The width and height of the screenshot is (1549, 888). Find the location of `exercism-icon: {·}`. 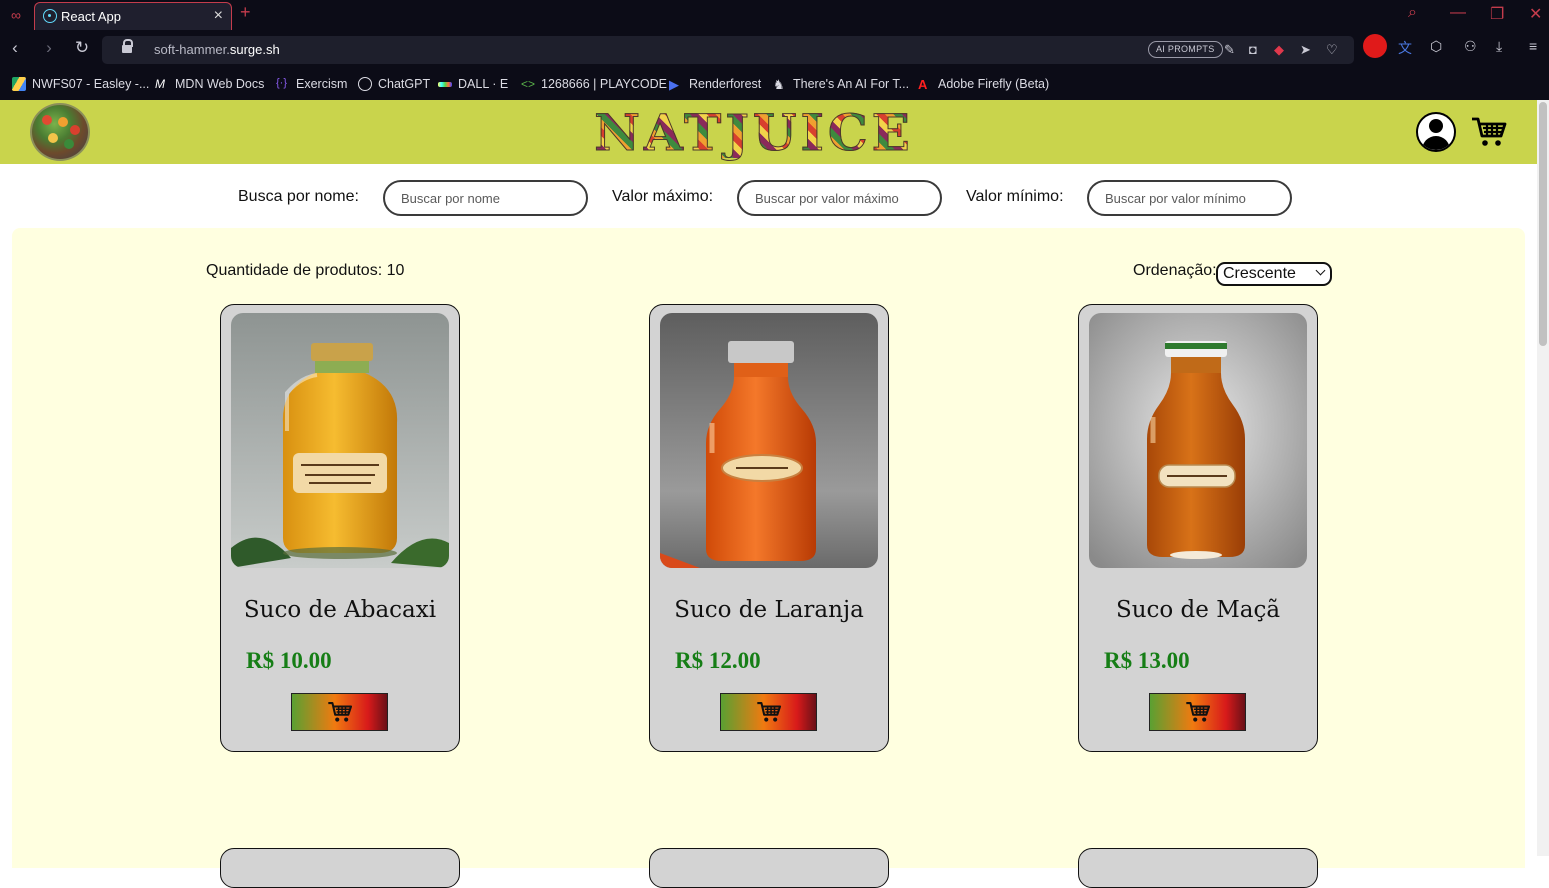

exercism-icon: {·} is located at coordinates (282, 83).